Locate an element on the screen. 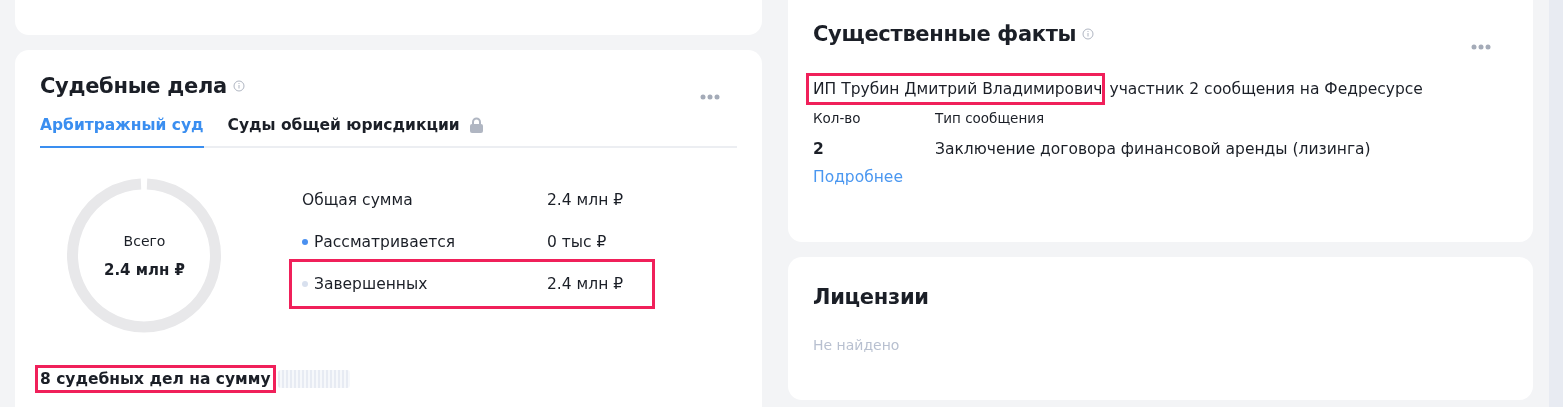  total-label: Всего is located at coordinates (144, 240).